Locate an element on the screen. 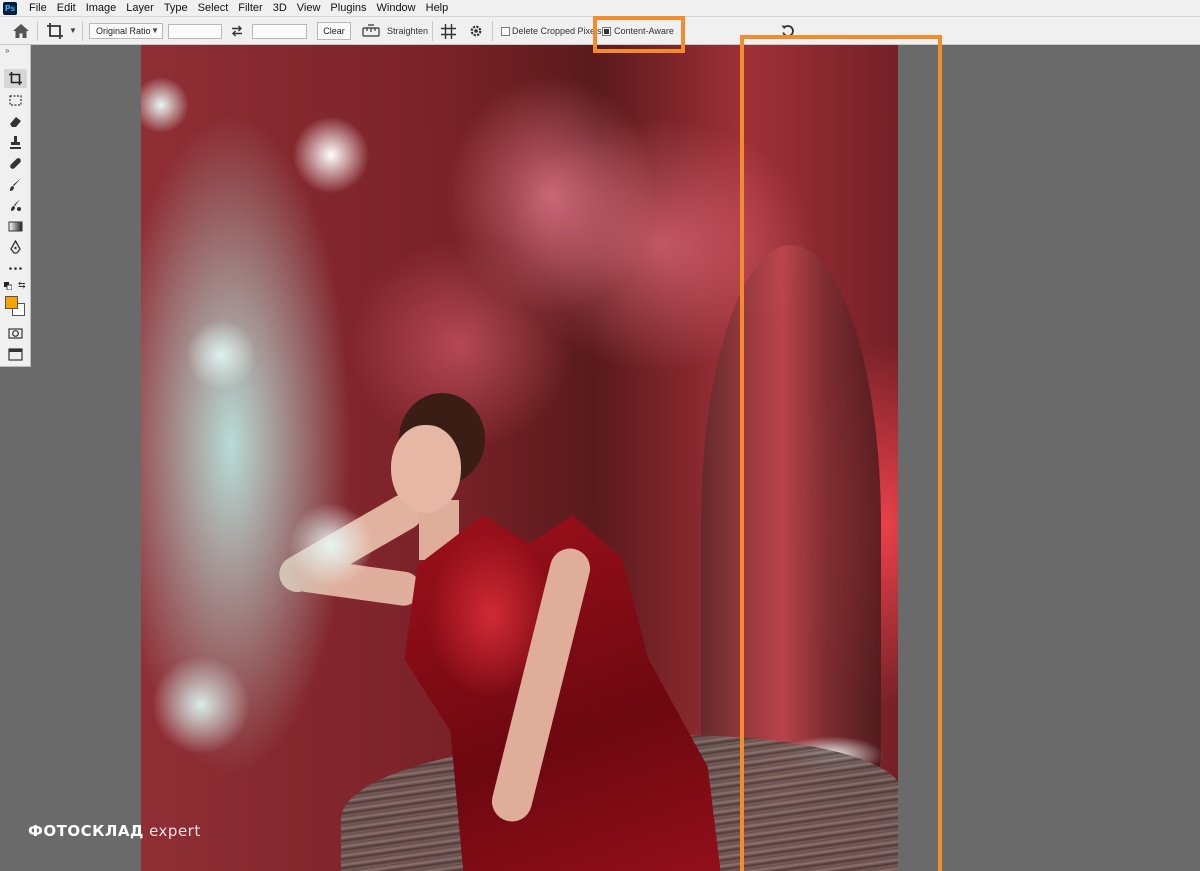  marquee-icon is located at coordinates (15, 100).